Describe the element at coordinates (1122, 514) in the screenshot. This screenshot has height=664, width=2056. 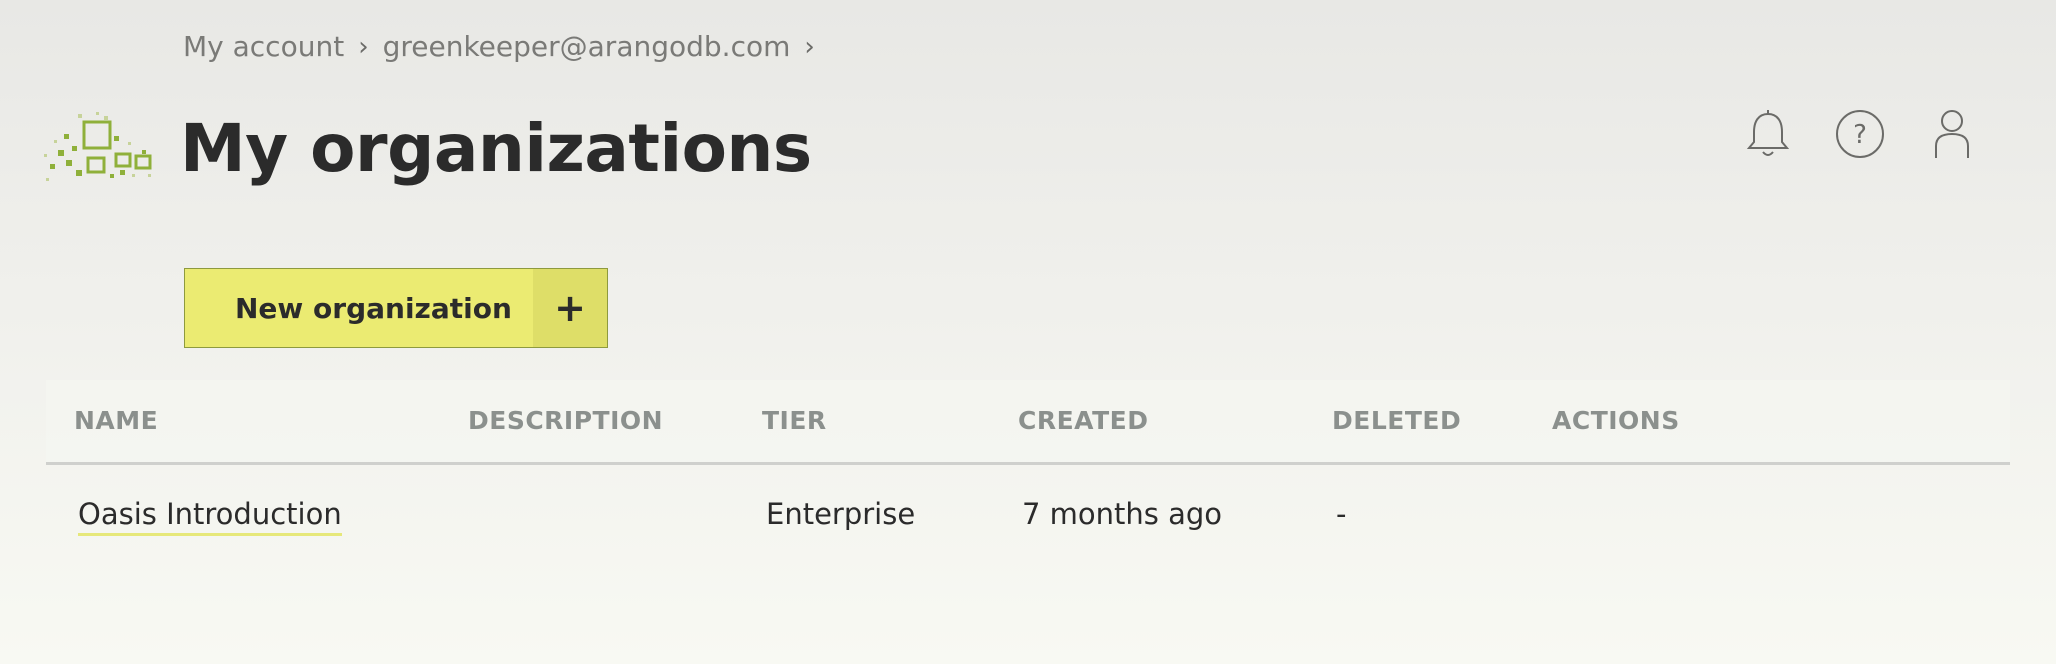
I see `organization-created: 7 months ago` at that location.